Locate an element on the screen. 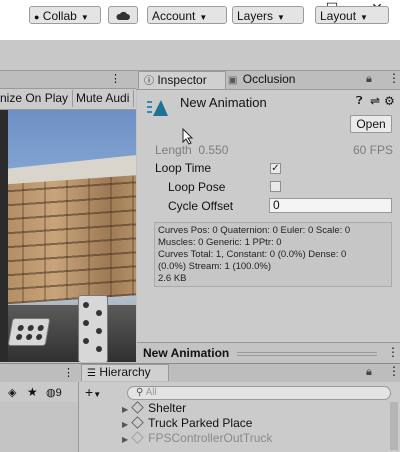 The width and height of the screenshot is (400, 452). cloud-button is located at coordinates (123, 15).